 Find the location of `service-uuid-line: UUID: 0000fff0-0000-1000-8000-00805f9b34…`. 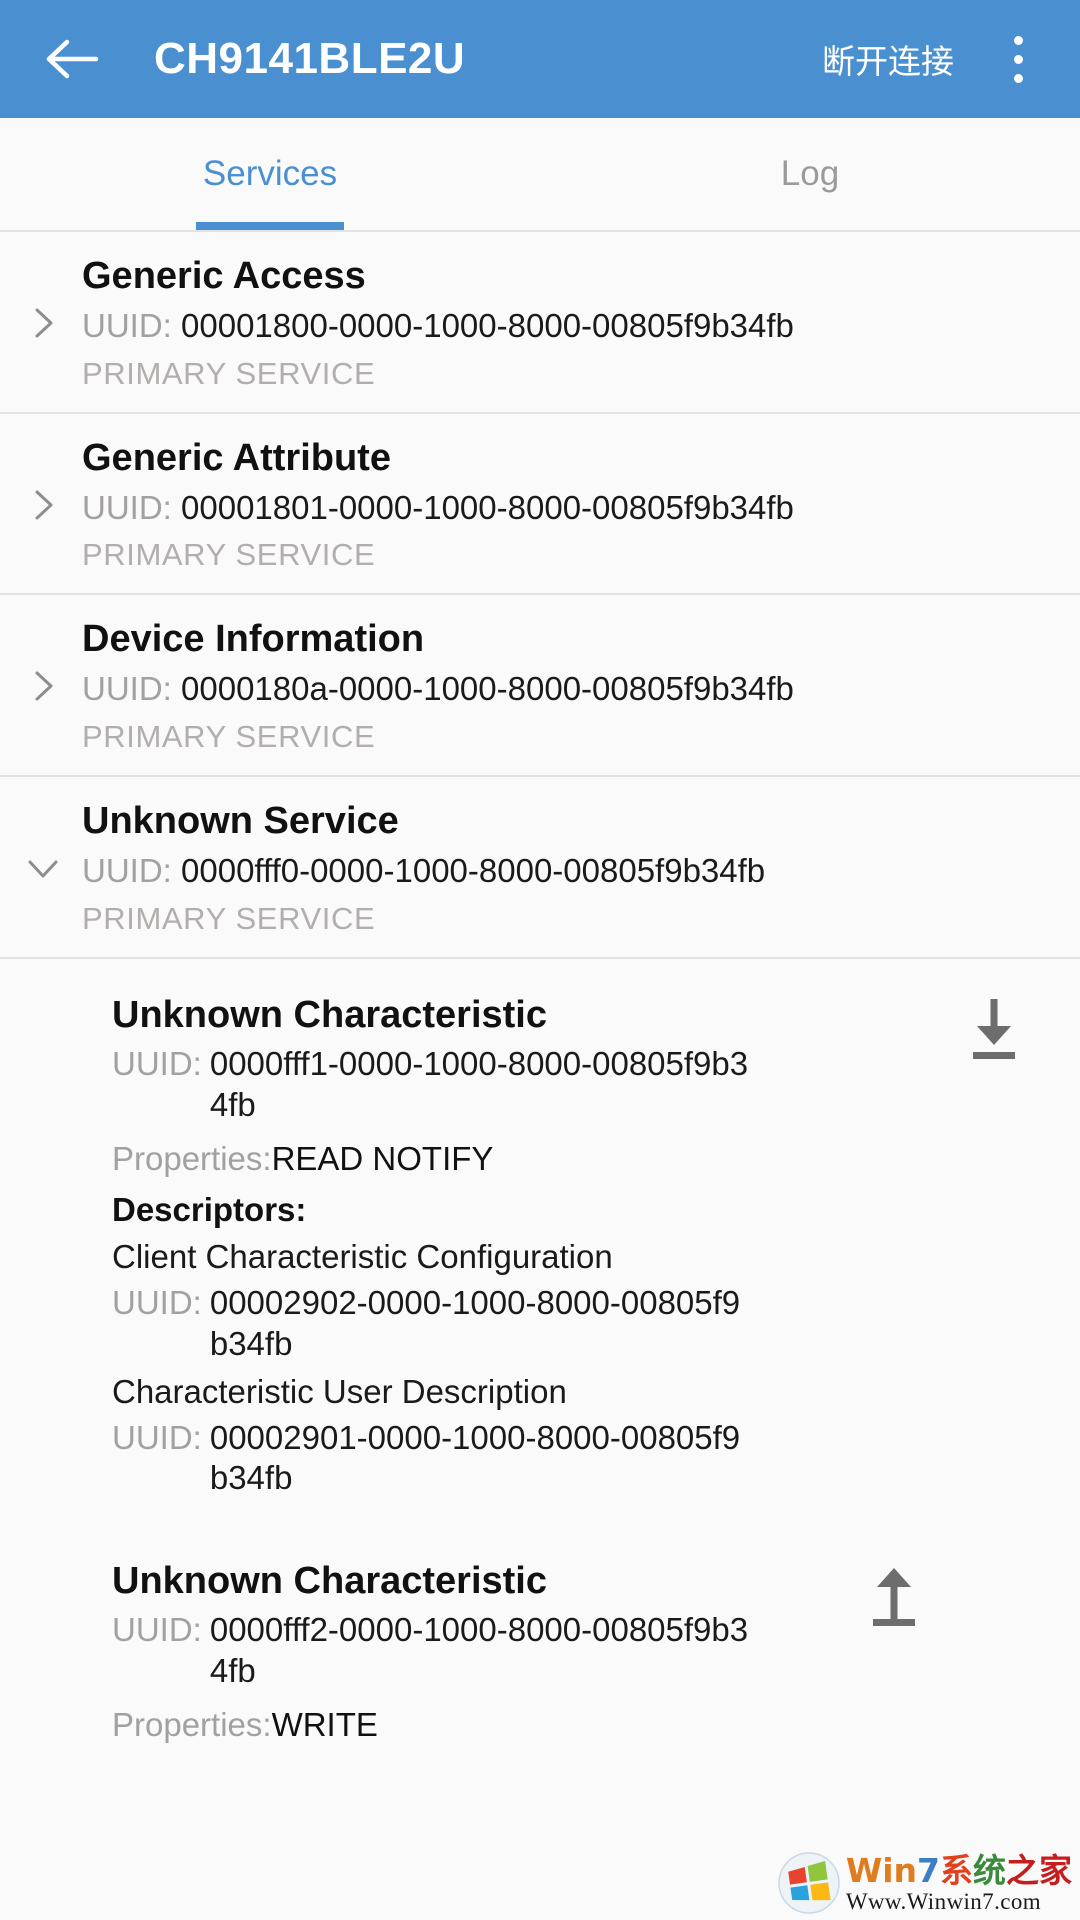

service-uuid-line: UUID: 0000fff0-0000-1000-8000-00805f9b34… is located at coordinates (569, 871).